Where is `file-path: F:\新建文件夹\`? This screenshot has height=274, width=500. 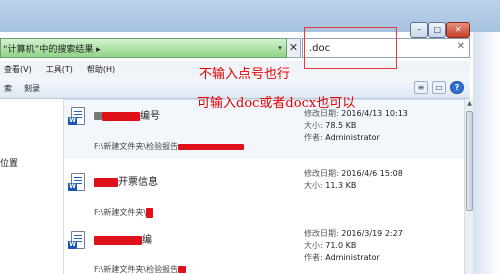
file-path: F:\新建文件夹\ is located at coordinates (124, 212).